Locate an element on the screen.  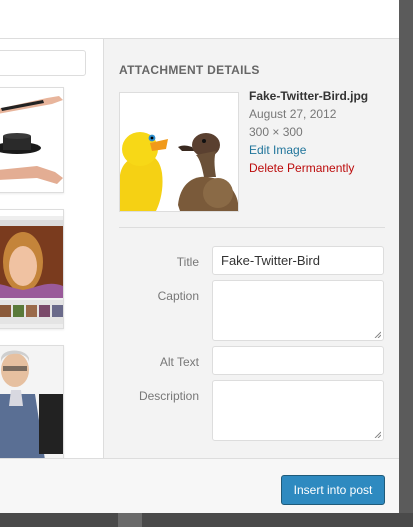
alt-text-label: Alt Text is located at coordinates (179, 362).